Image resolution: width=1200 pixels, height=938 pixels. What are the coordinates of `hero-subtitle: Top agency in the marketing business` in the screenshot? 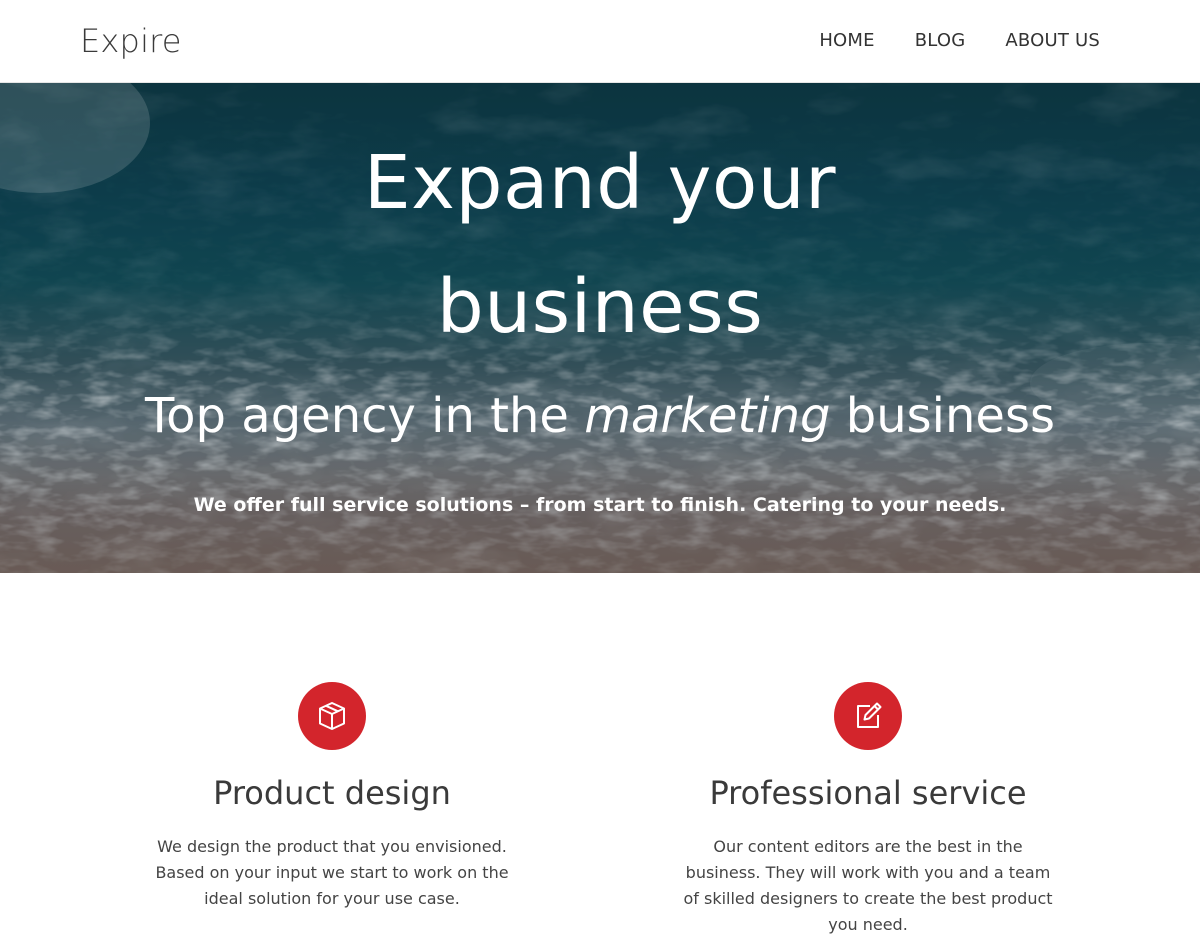 It's located at (600, 416).